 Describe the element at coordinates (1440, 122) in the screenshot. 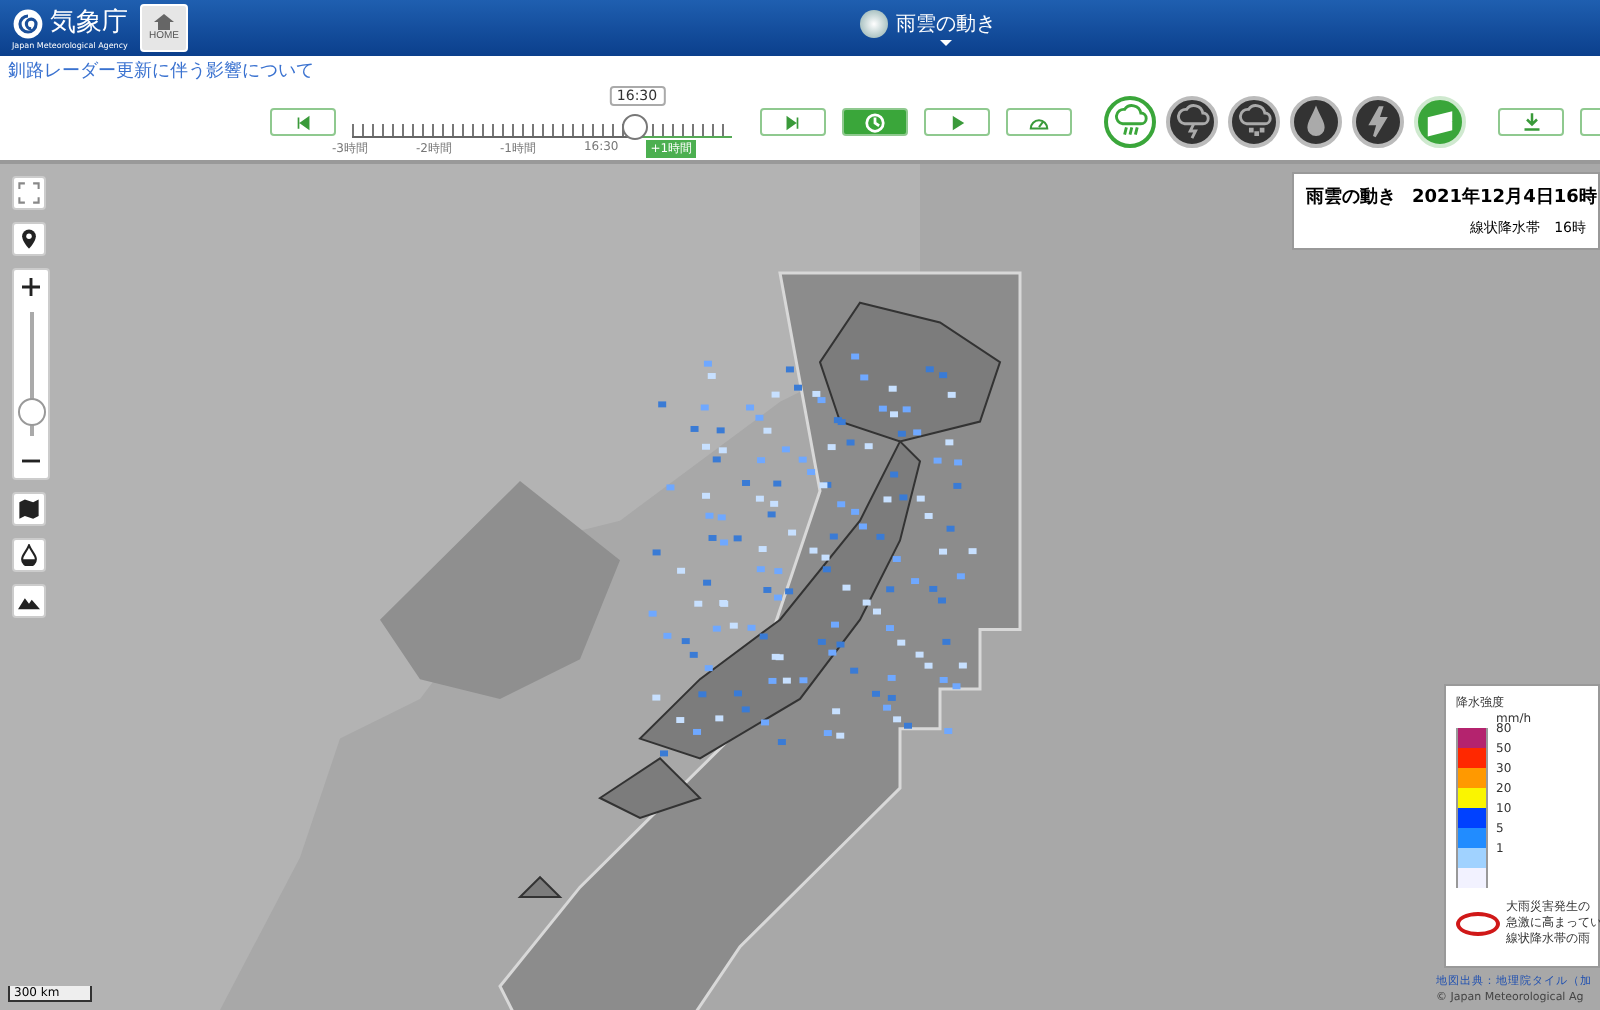

I see `band-layer-button` at that location.